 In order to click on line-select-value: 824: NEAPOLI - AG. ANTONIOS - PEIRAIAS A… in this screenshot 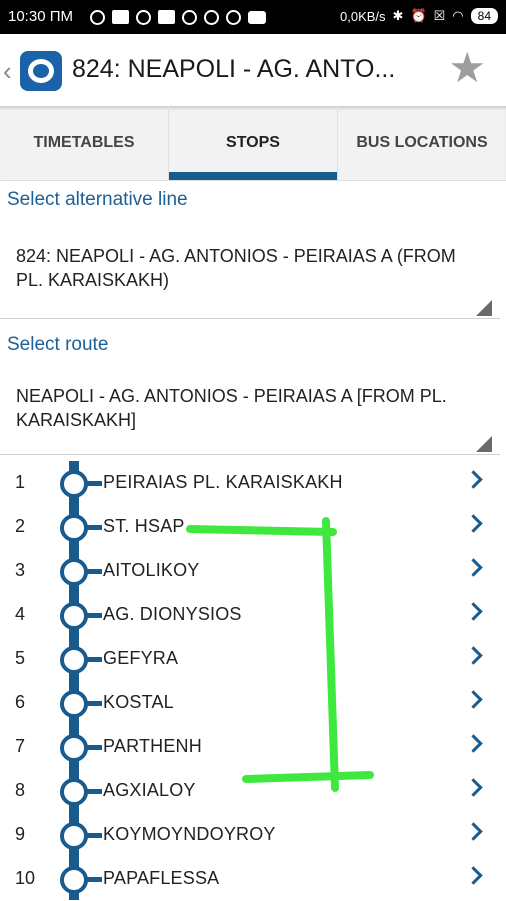, I will do `click(236, 268)`.